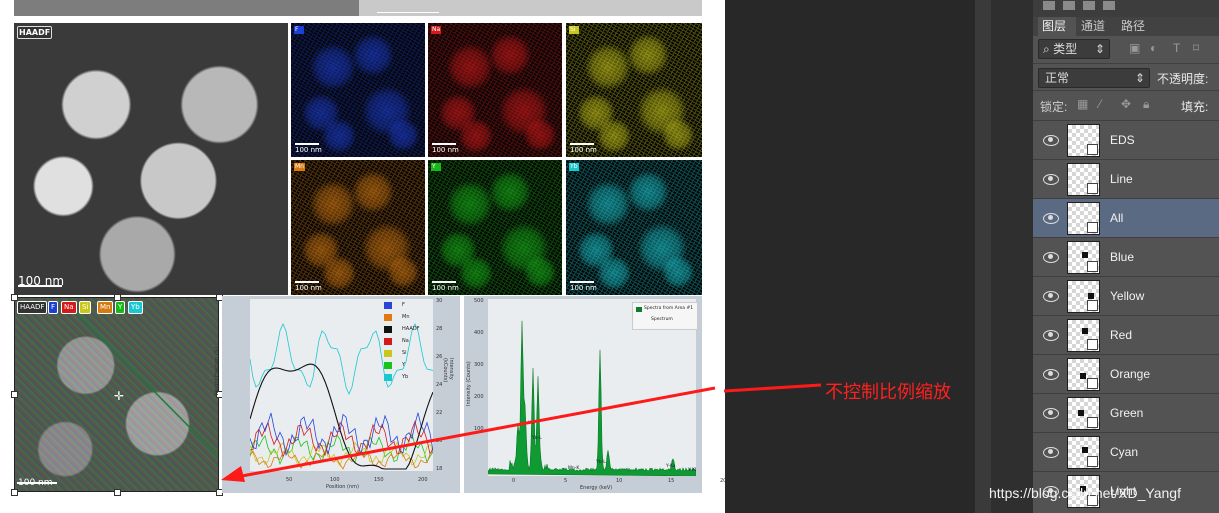  I want to click on lock-move-icon: ✥, so click(1126, 104).